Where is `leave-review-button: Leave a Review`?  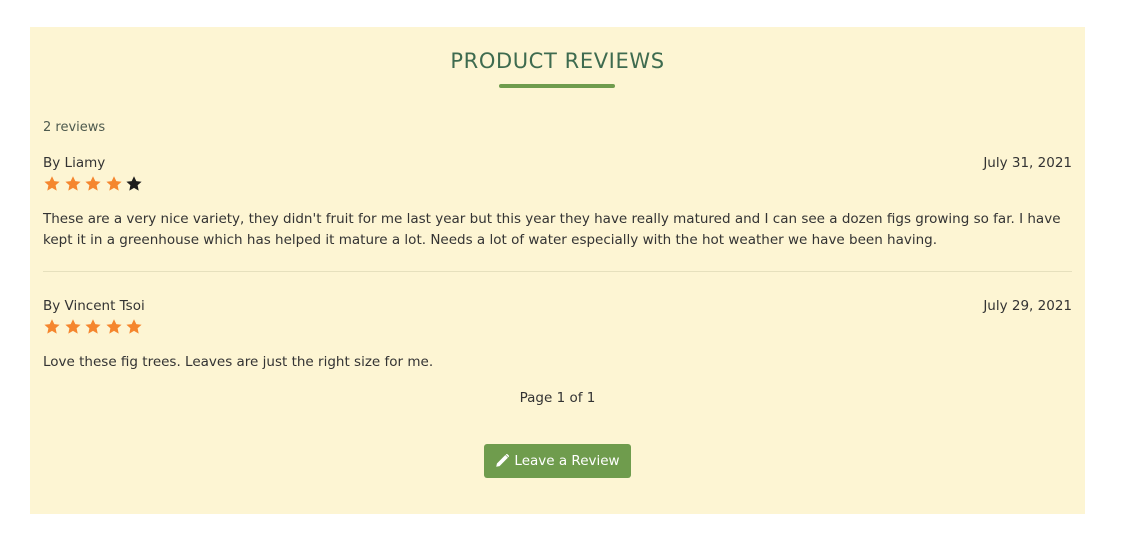
leave-review-button: Leave a Review is located at coordinates (557, 461).